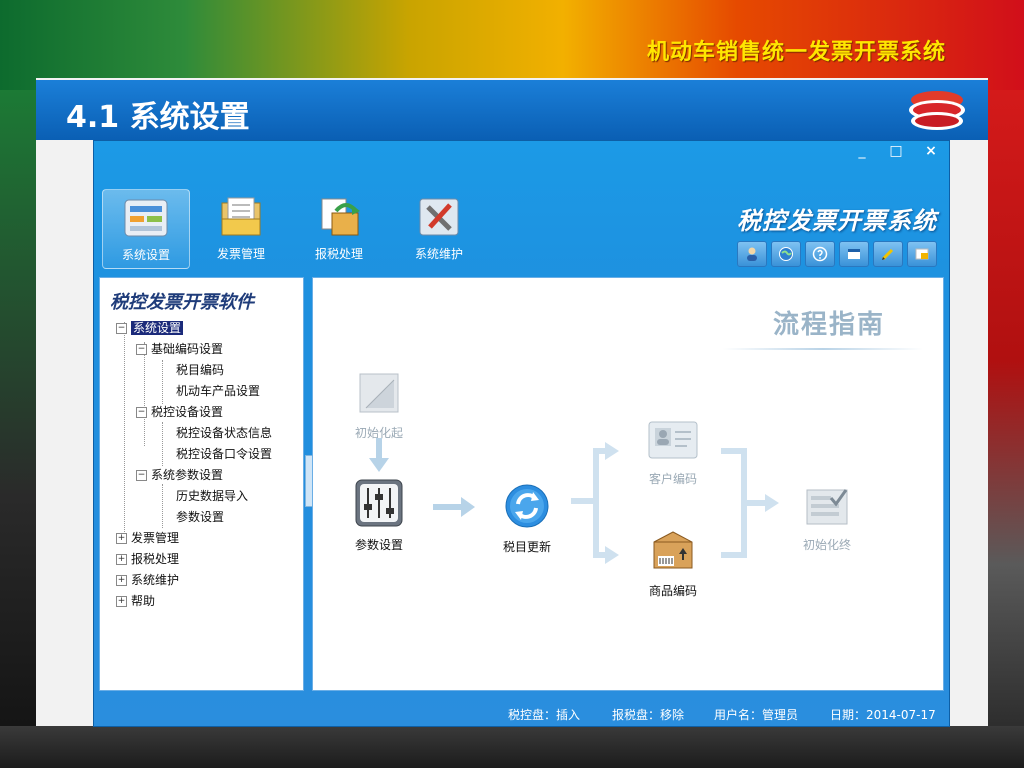 Image resolution: width=1024 pixels, height=768 pixels. Describe the element at coordinates (512, 110) in the screenshot. I see `section-bar: 4.1 系统设置` at that location.